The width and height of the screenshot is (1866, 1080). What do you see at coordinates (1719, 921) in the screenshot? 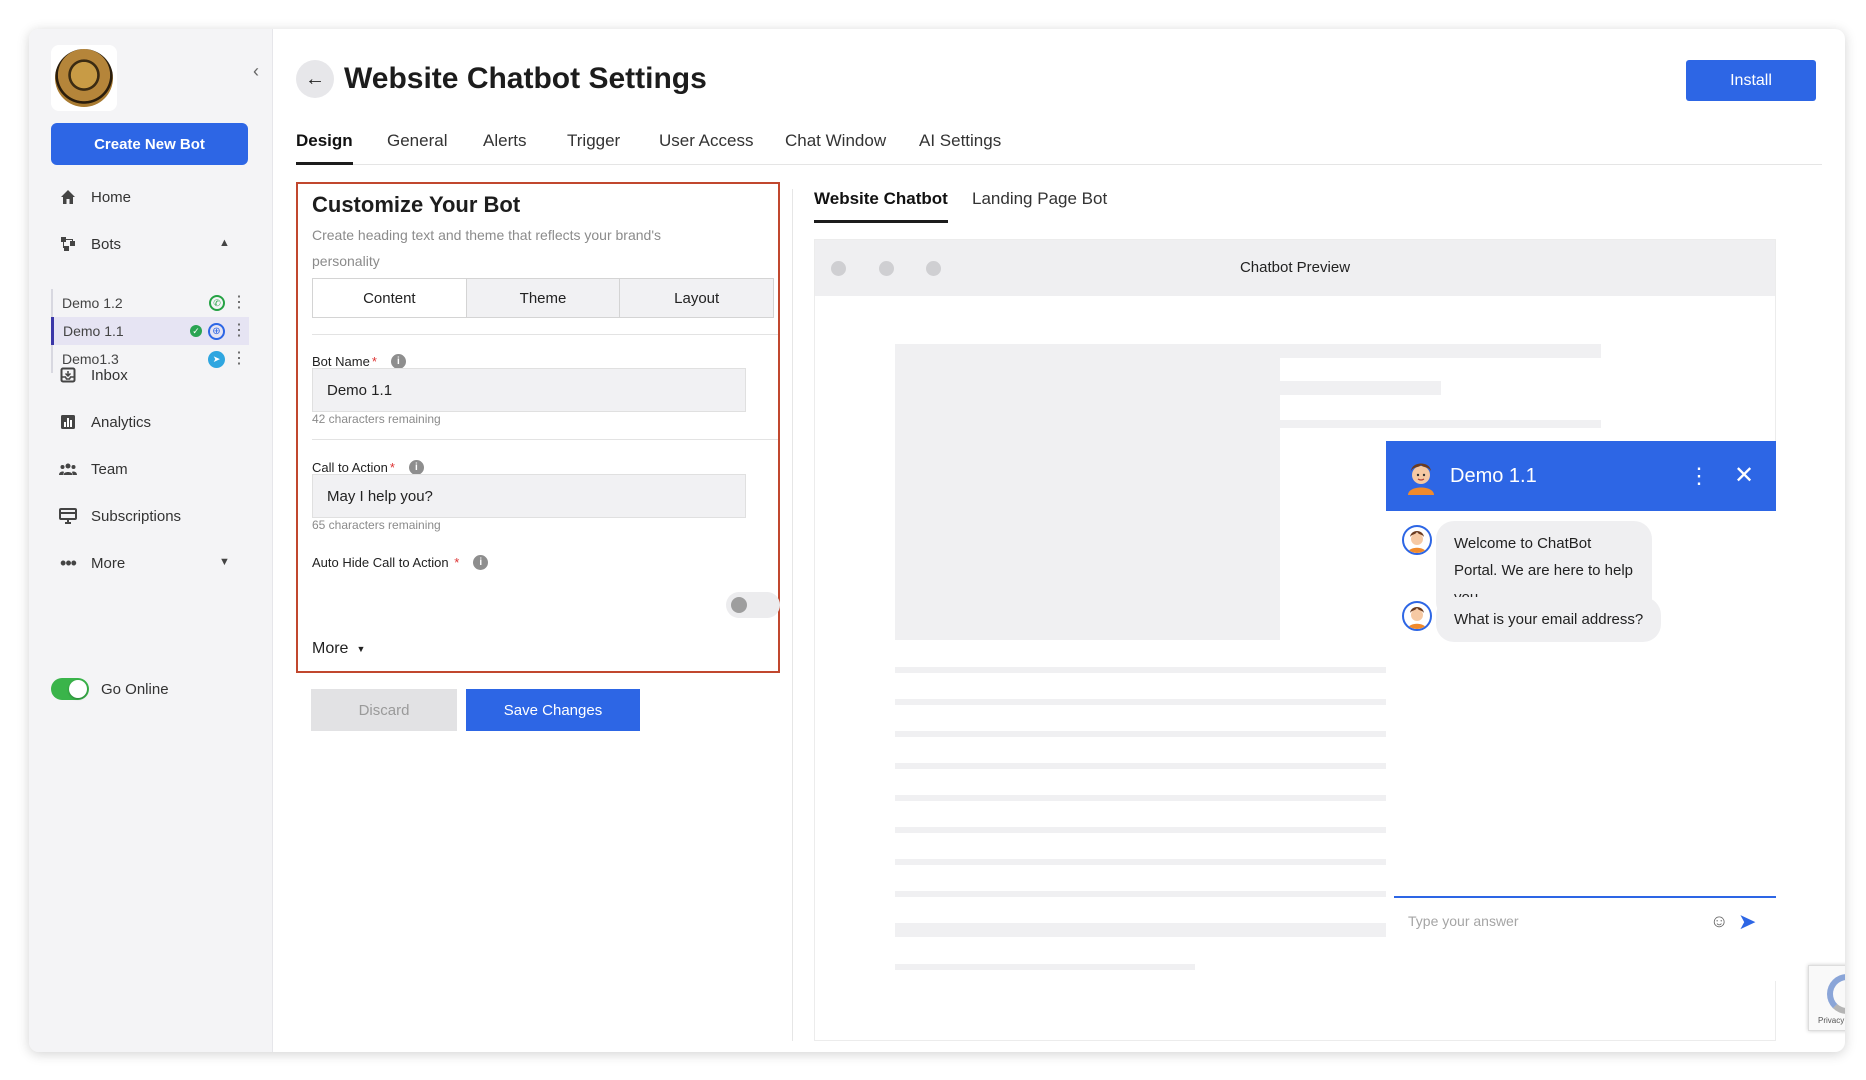
I see `emoji-icon: ☺` at bounding box center [1719, 921].